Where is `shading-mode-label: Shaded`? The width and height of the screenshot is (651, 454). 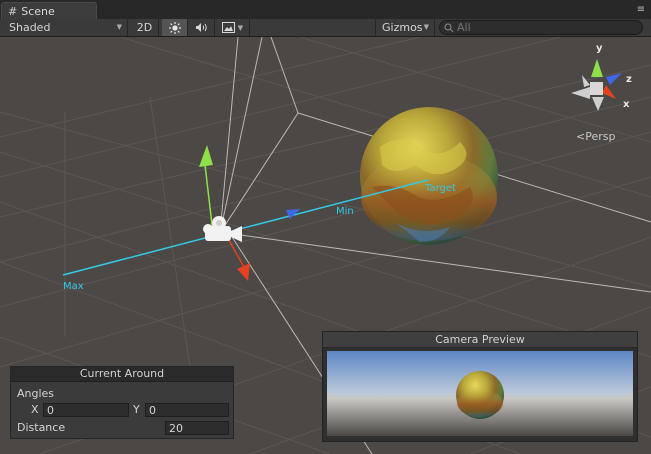 shading-mode-label: Shaded is located at coordinates (30, 27).